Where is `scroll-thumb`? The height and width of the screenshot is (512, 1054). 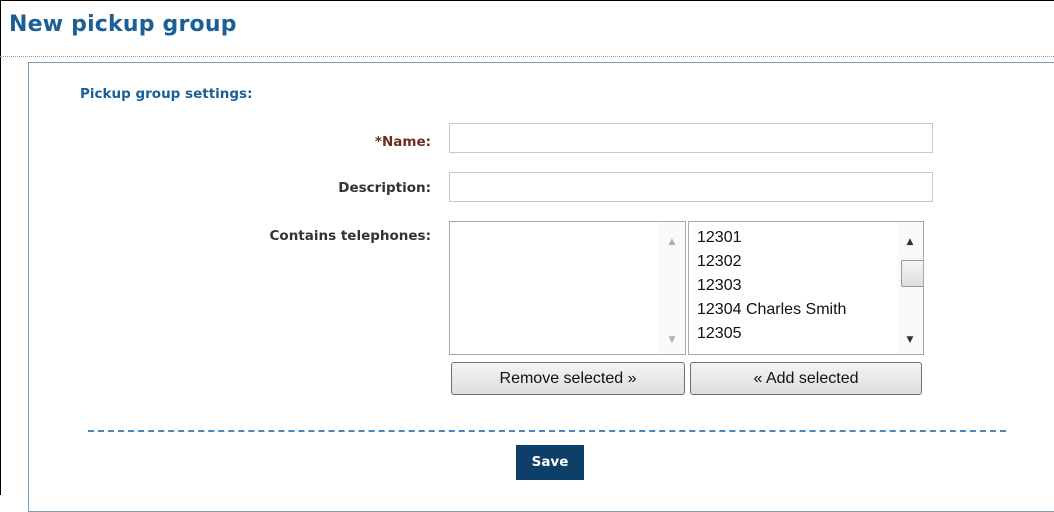
scroll-thumb is located at coordinates (912, 273).